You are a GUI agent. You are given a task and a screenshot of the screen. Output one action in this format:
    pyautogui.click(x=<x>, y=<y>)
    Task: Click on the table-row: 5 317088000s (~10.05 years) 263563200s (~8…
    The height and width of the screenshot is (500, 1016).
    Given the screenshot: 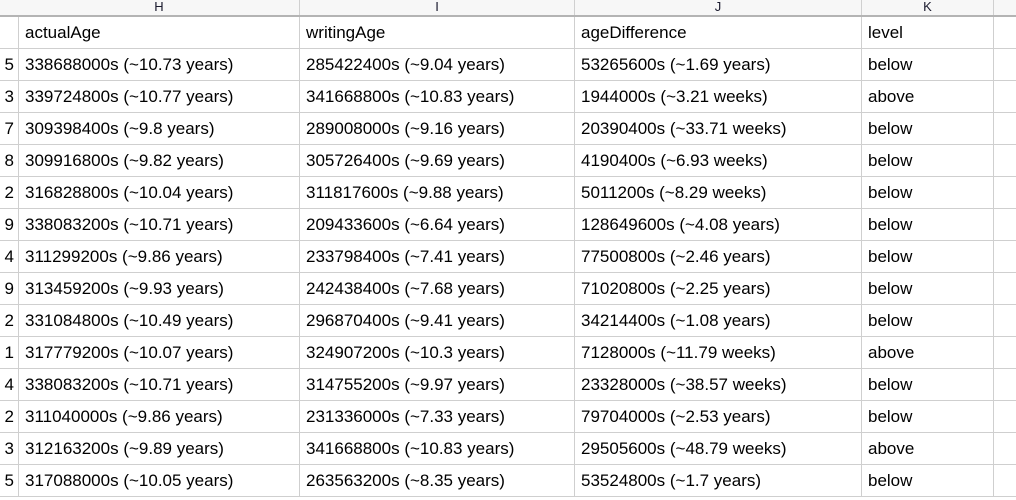 What is the action you would take?
    pyautogui.click(x=508, y=481)
    